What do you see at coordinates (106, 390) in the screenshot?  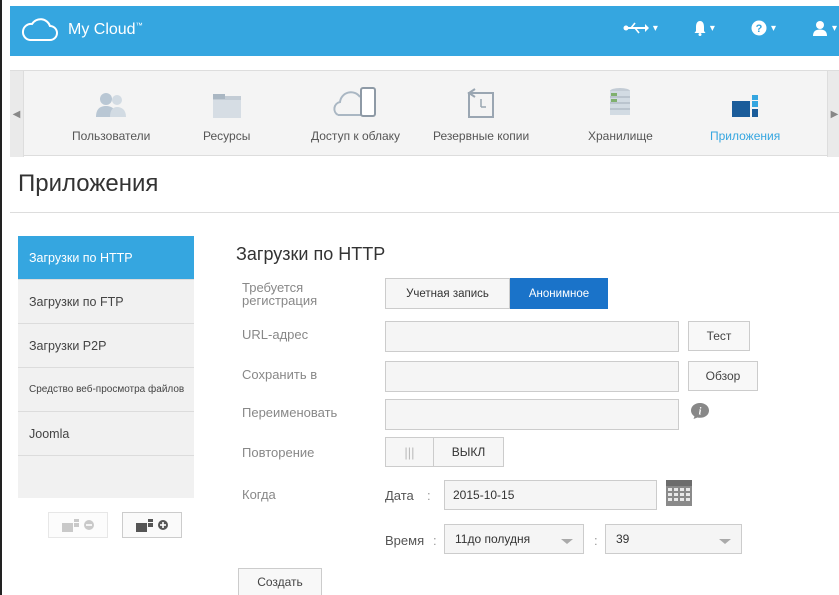 I see `sidebar-item-web-file-viewer: Средство веб-просмотра файлов` at bounding box center [106, 390].